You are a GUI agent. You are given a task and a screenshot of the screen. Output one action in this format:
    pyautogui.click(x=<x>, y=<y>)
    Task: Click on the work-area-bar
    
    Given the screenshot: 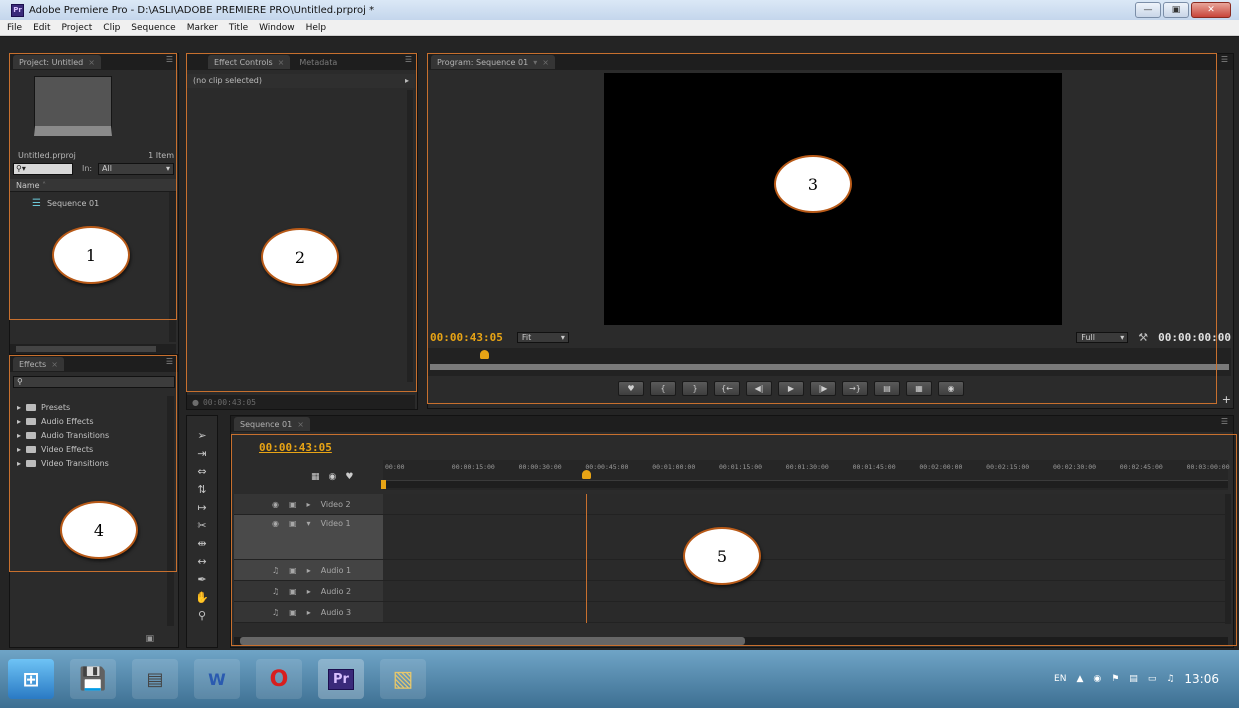 What is the action you would take?
    pyautogui.click(x=805, y=484)
    